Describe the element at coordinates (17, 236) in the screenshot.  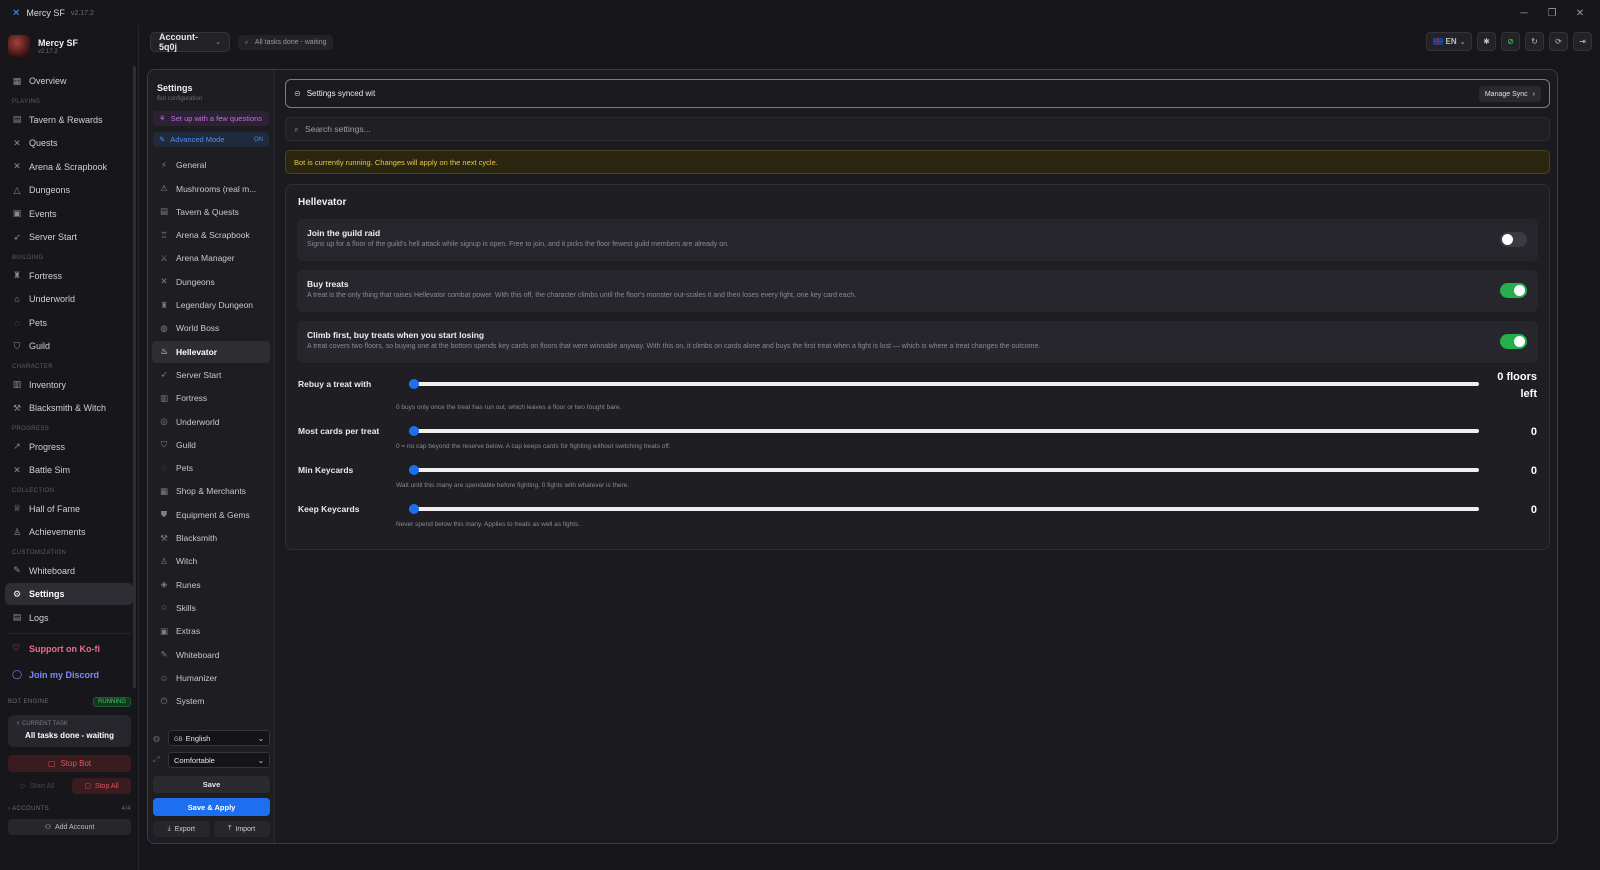
I see `rocket-icon: ➶` at that location.